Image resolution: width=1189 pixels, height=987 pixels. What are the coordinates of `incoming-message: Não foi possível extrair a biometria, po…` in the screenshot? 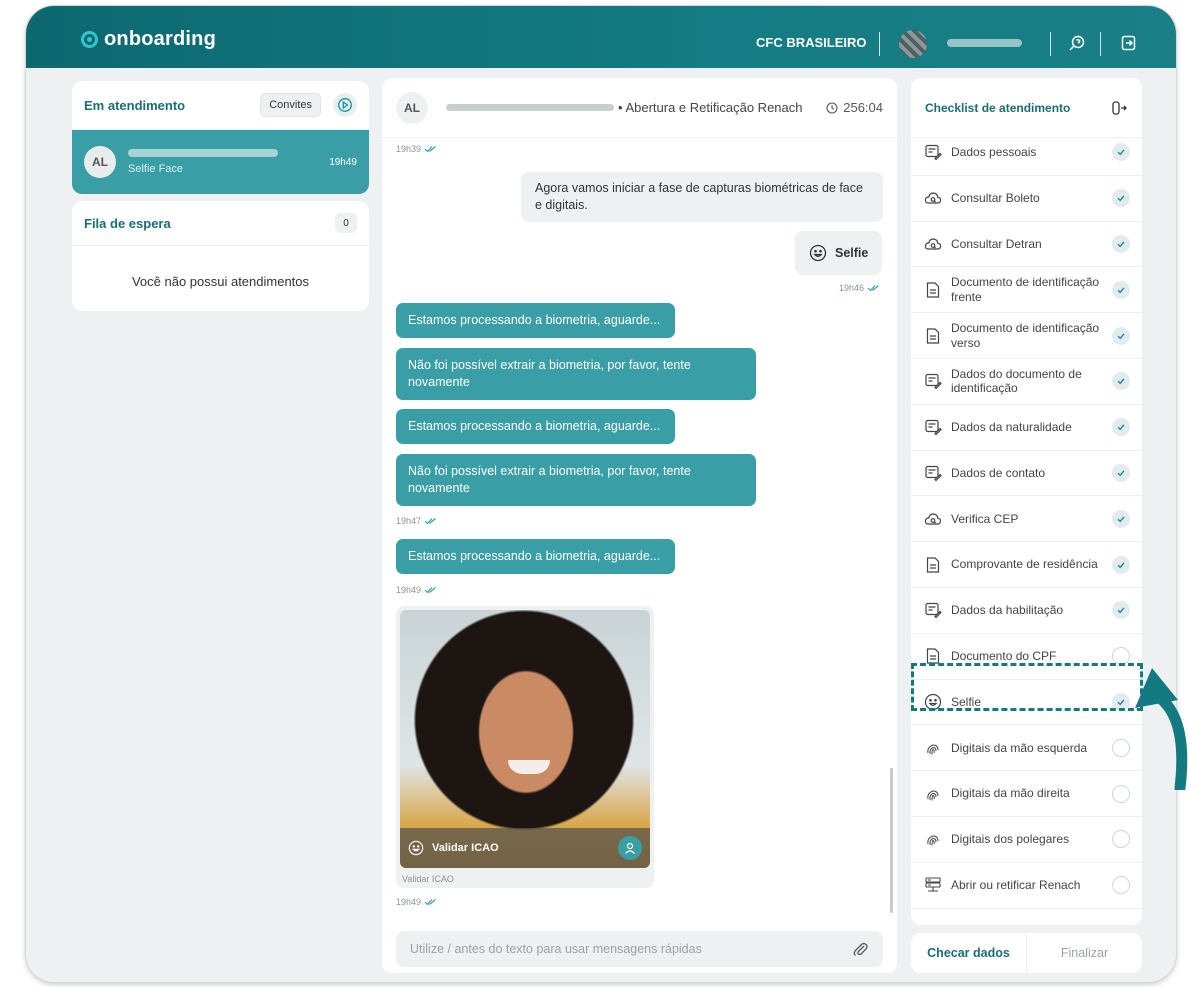 It's located at (576, 374).